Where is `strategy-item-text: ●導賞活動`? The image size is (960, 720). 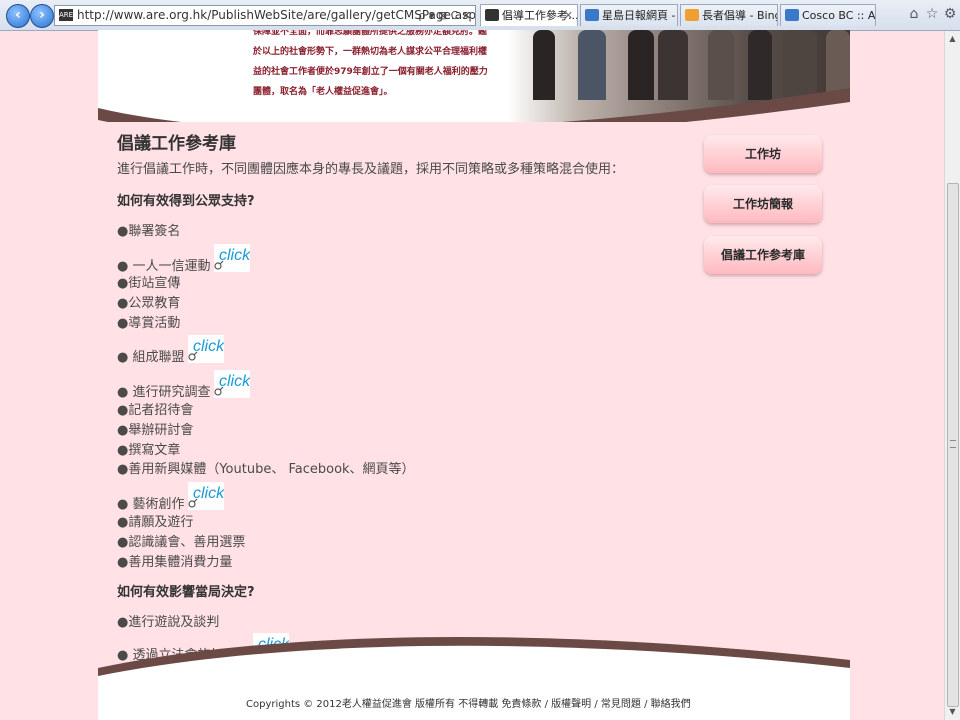 strategy-item-text: ●導賞活動 is located at coordinates (149, 323).